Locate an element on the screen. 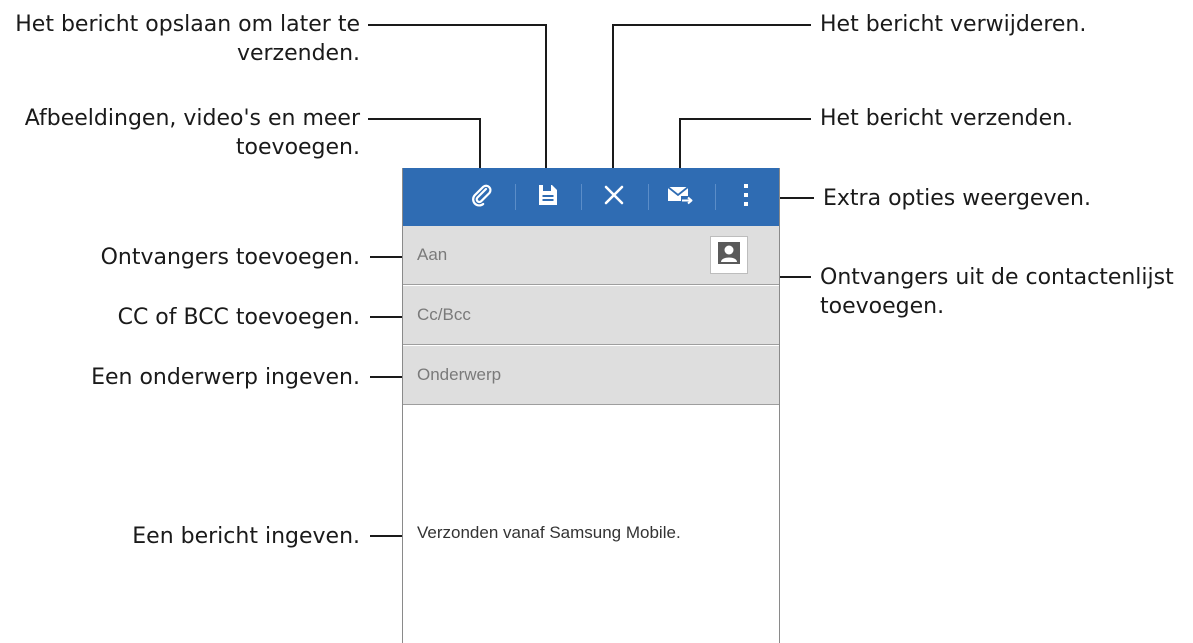 This screenshot has width=1193, height=643. more-vert-icon is located at coordinates (746, 197).